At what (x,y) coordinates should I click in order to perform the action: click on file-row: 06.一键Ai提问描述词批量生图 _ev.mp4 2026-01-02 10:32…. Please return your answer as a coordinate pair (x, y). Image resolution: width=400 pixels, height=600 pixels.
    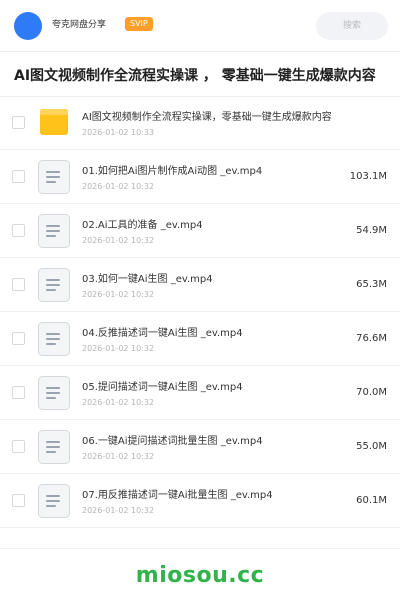
    Looking at the image, I should click on (200, 447).